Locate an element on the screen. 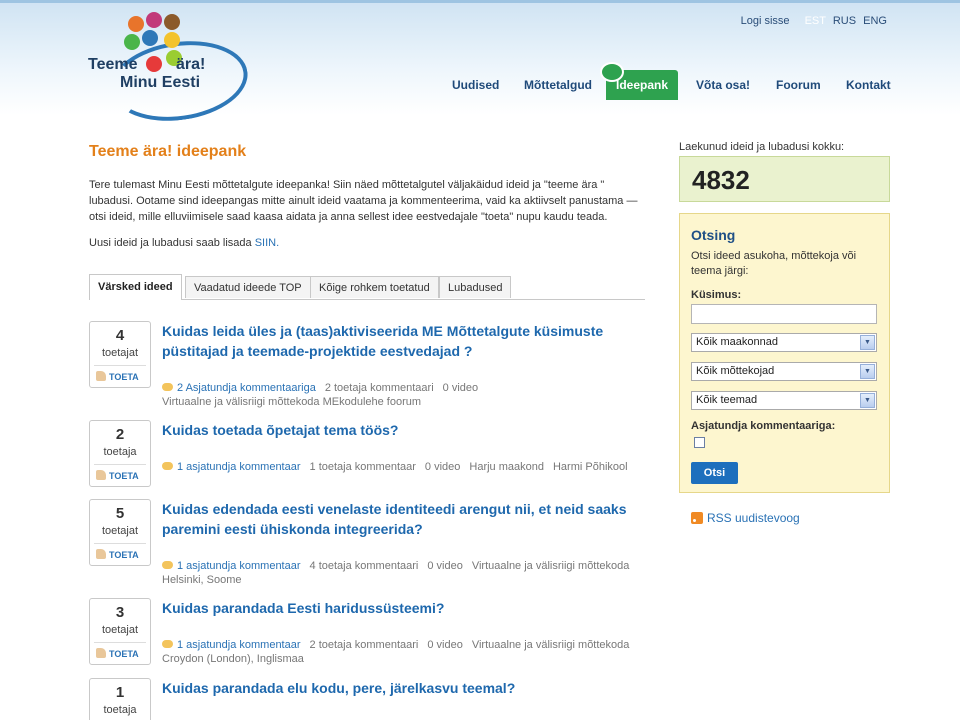  nav-uudised: Uudised is located at coordinates (475, 85).